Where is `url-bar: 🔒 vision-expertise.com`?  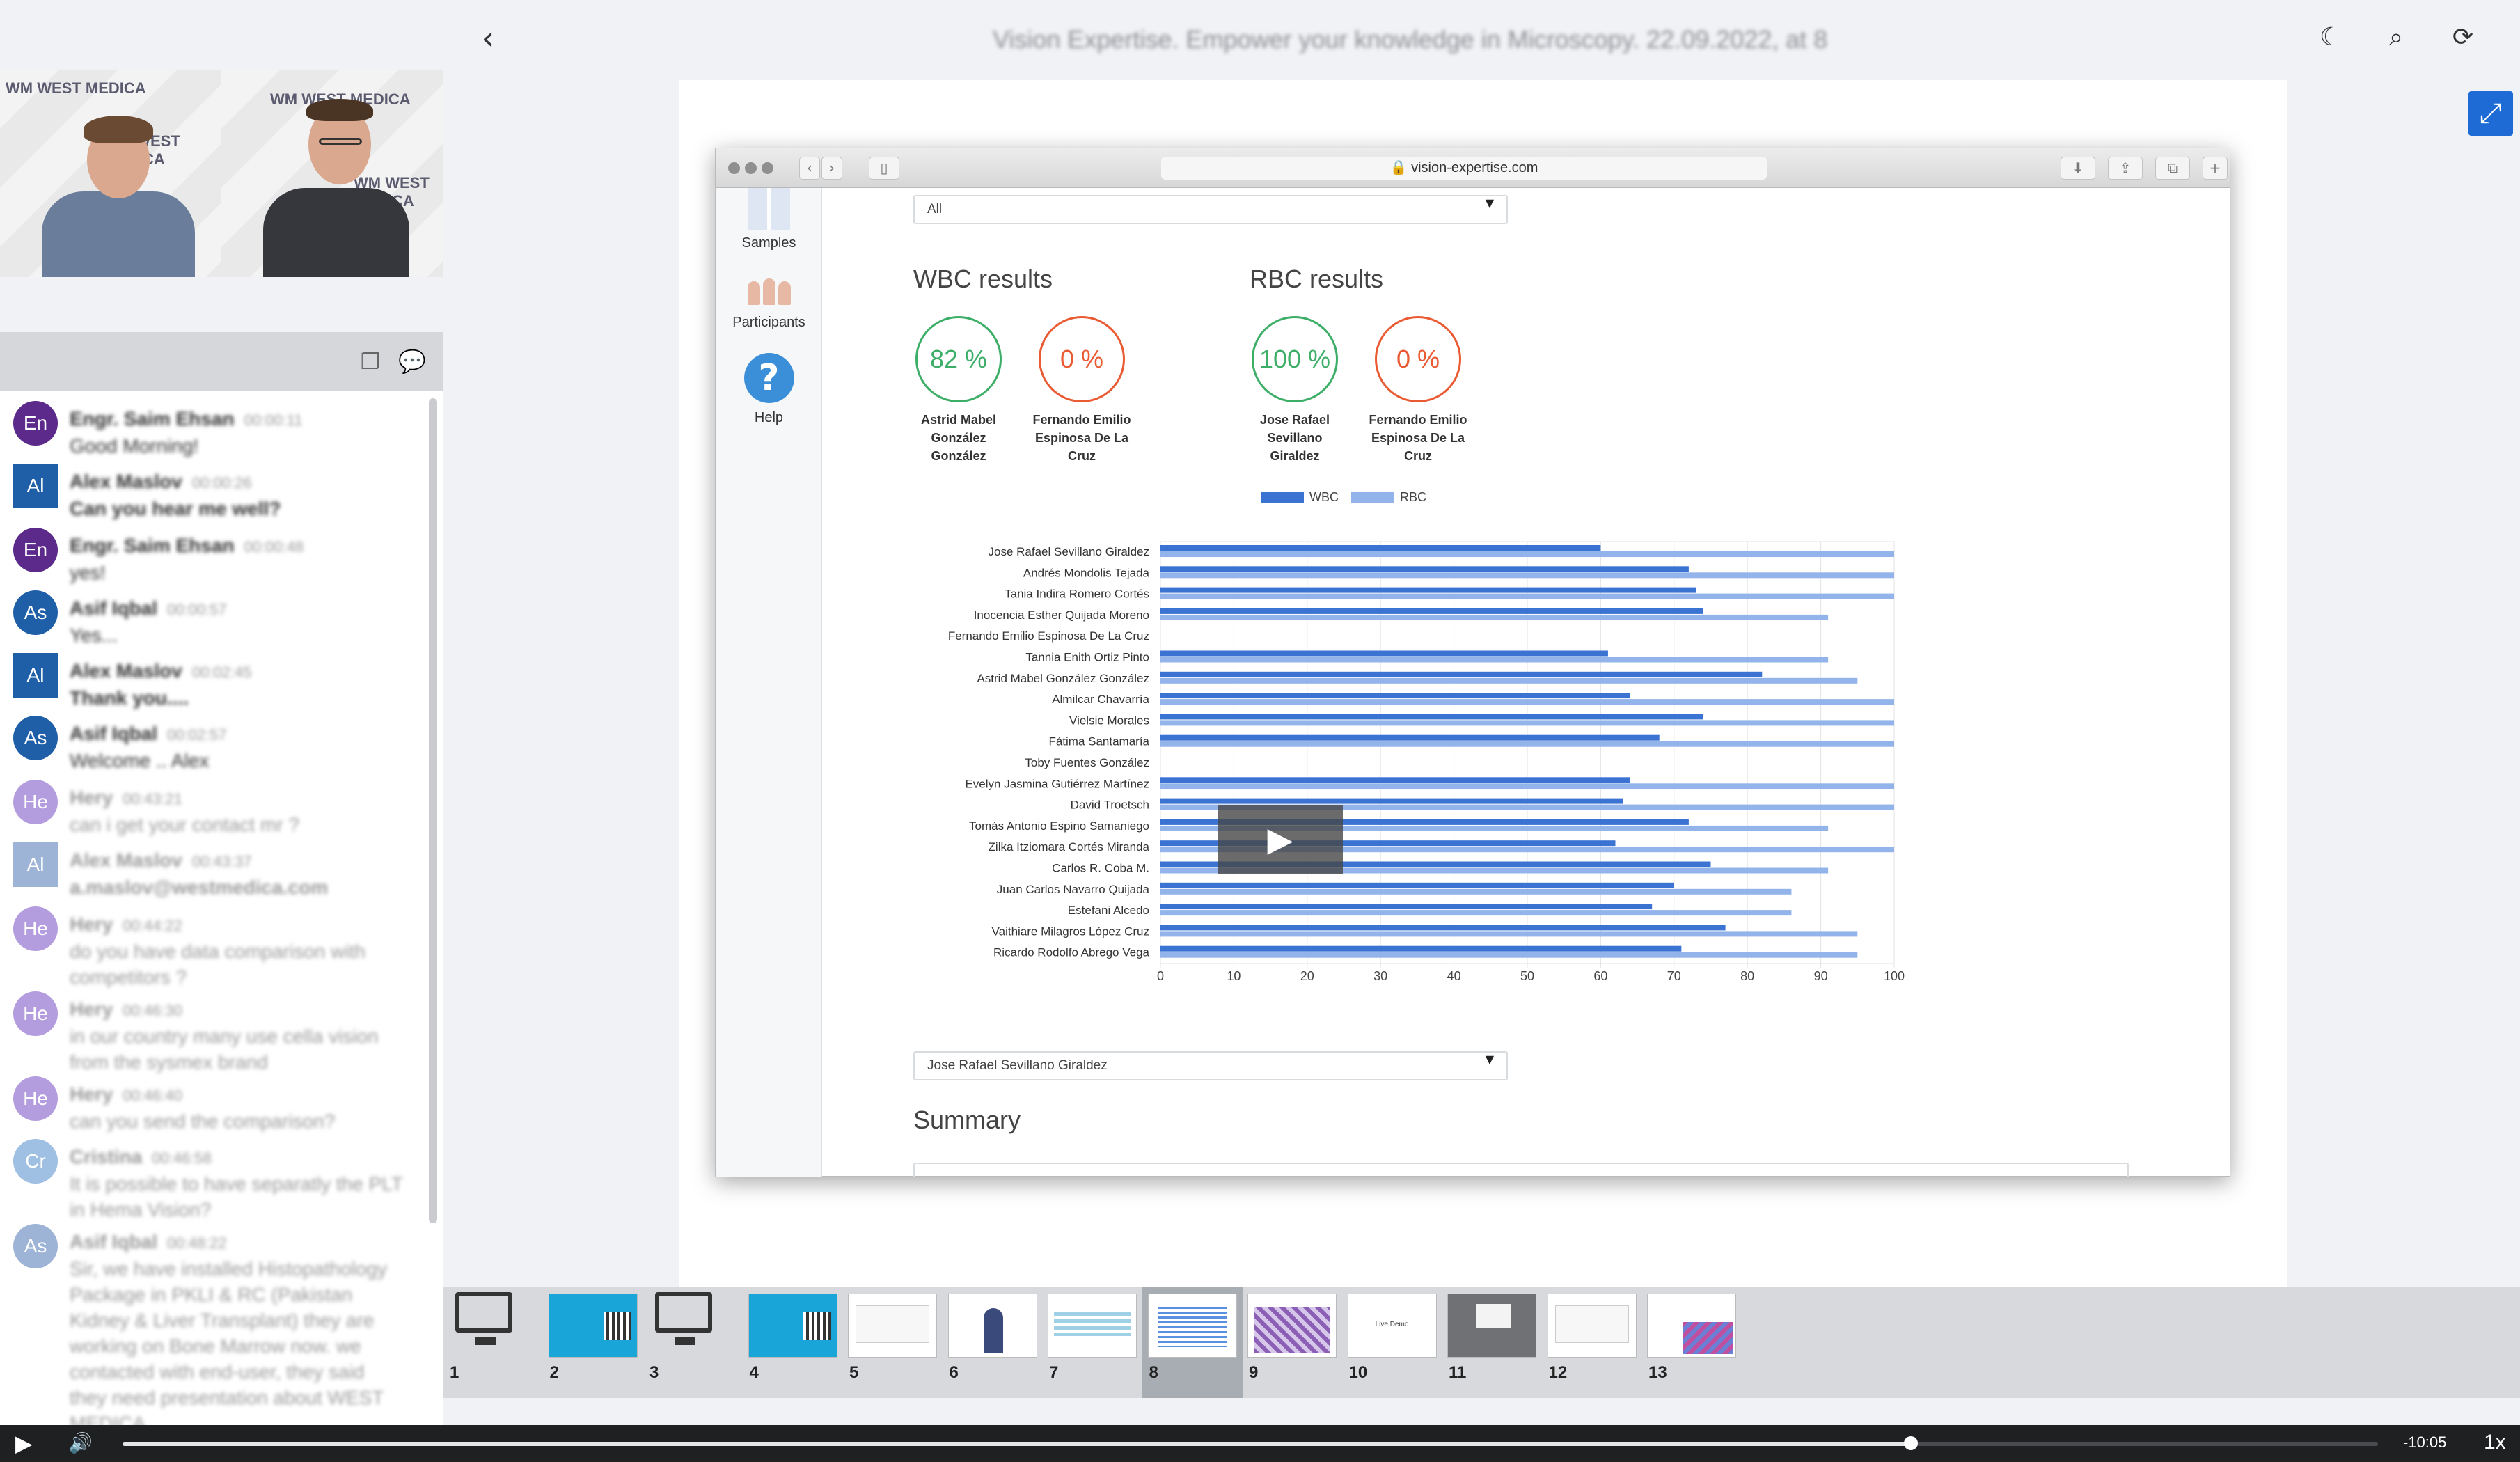 url-bar: 🔒 vision-expertise.com is located at coordinates (1464, 168).